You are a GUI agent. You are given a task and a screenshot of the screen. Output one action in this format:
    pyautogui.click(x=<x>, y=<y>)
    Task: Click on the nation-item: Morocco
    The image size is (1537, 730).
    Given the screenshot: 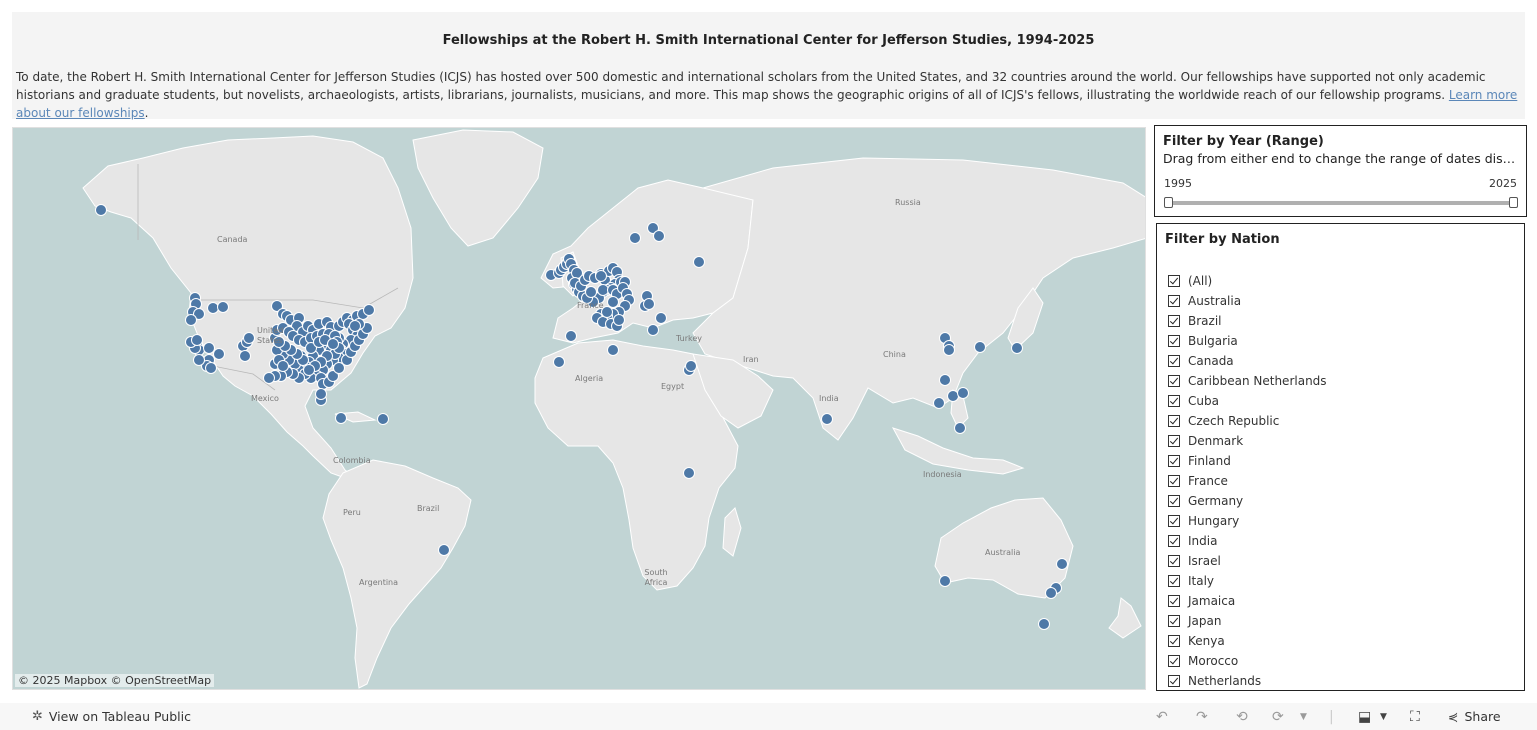 What is the action you would take?
    pyautogui.click(x=1247, y=661)
    